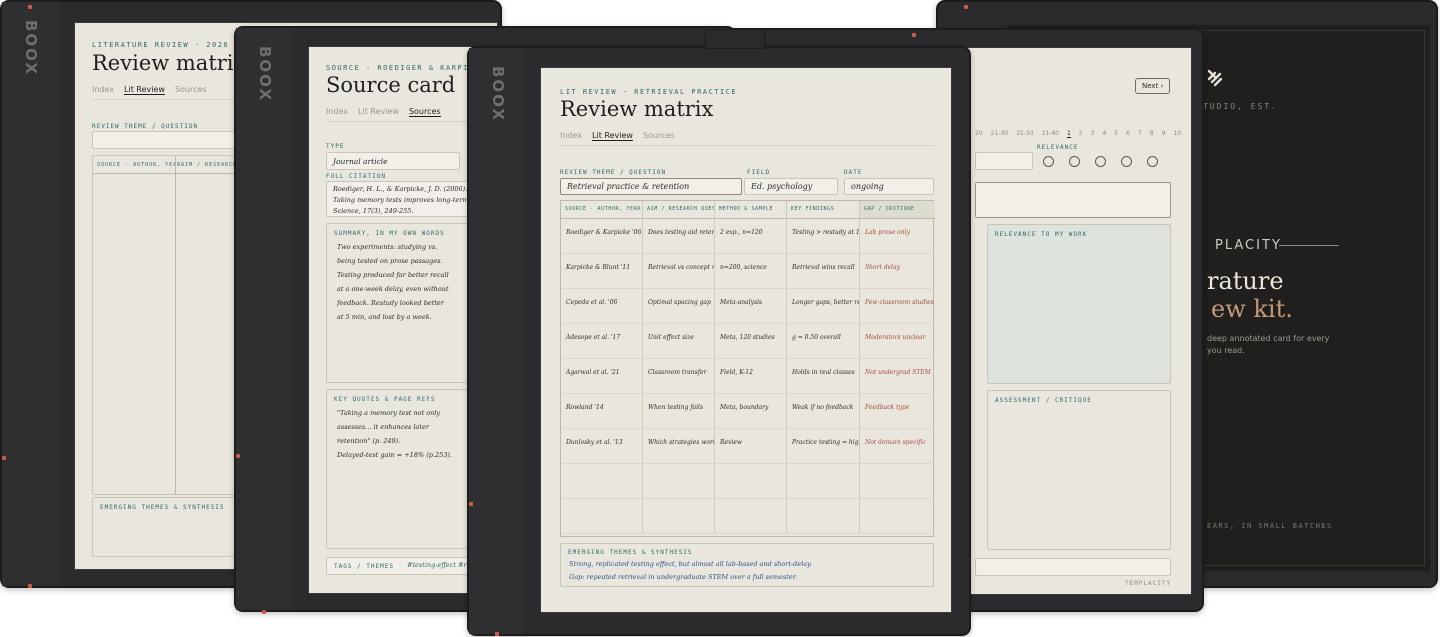  Describe the element at coordinates (751, 341) in the screenshot. I see `matrix-cell: Meta, 120 studies` at that location.